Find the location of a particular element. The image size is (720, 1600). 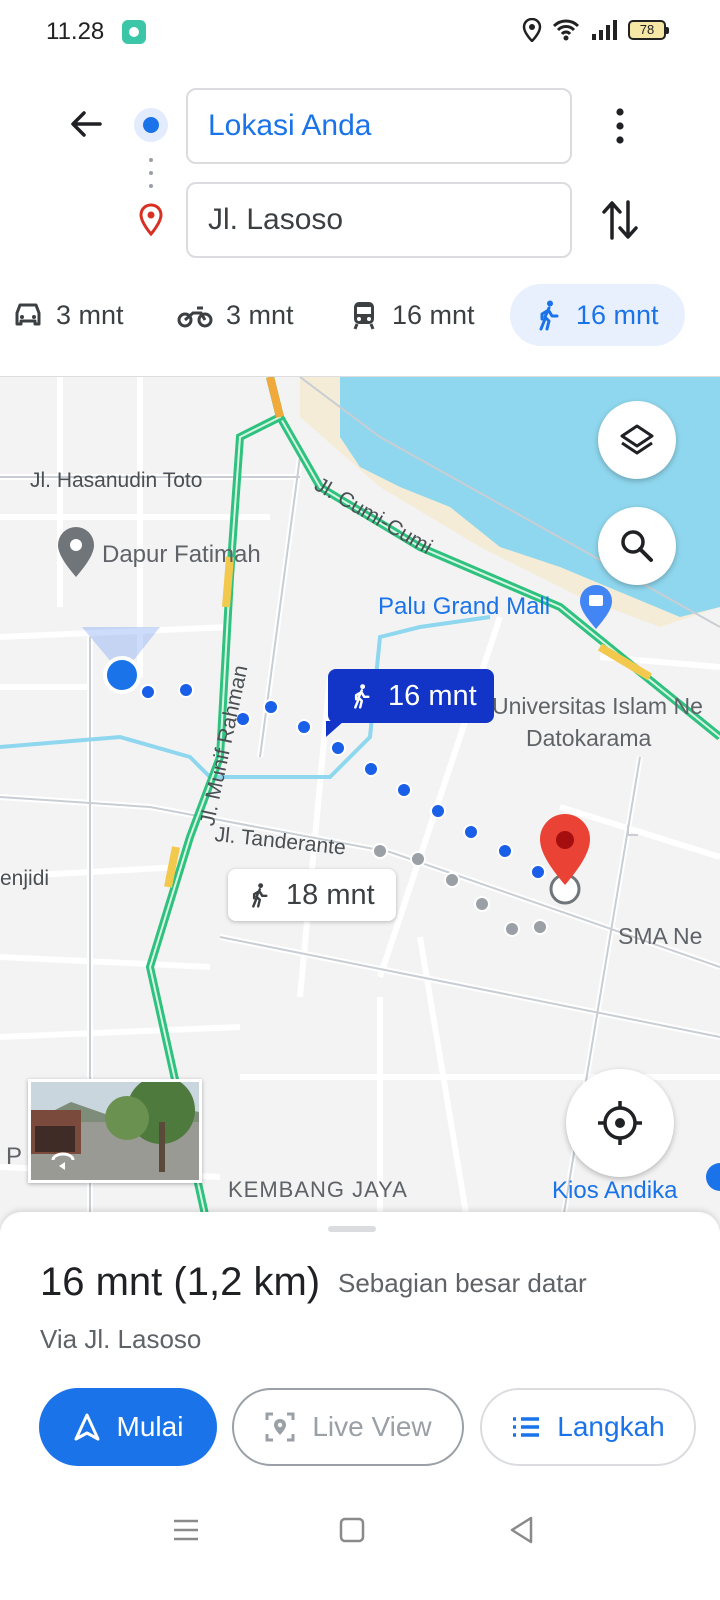

steps-button: Langkah is located at coordinates (588, 1427).